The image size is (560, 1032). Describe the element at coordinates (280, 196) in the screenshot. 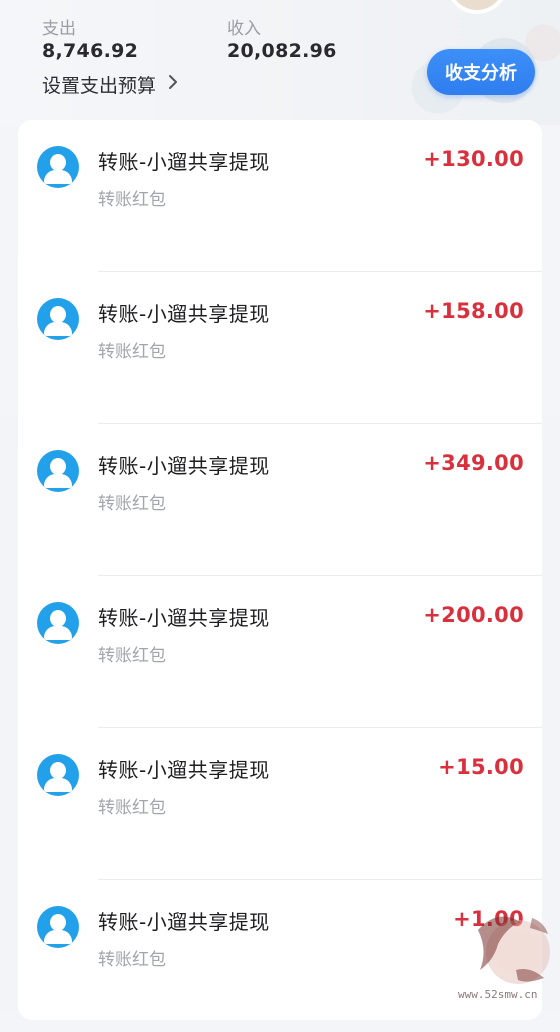

I see `transaction-row: 转账-小遛共享提现 转账红包 +130.00` at that location.